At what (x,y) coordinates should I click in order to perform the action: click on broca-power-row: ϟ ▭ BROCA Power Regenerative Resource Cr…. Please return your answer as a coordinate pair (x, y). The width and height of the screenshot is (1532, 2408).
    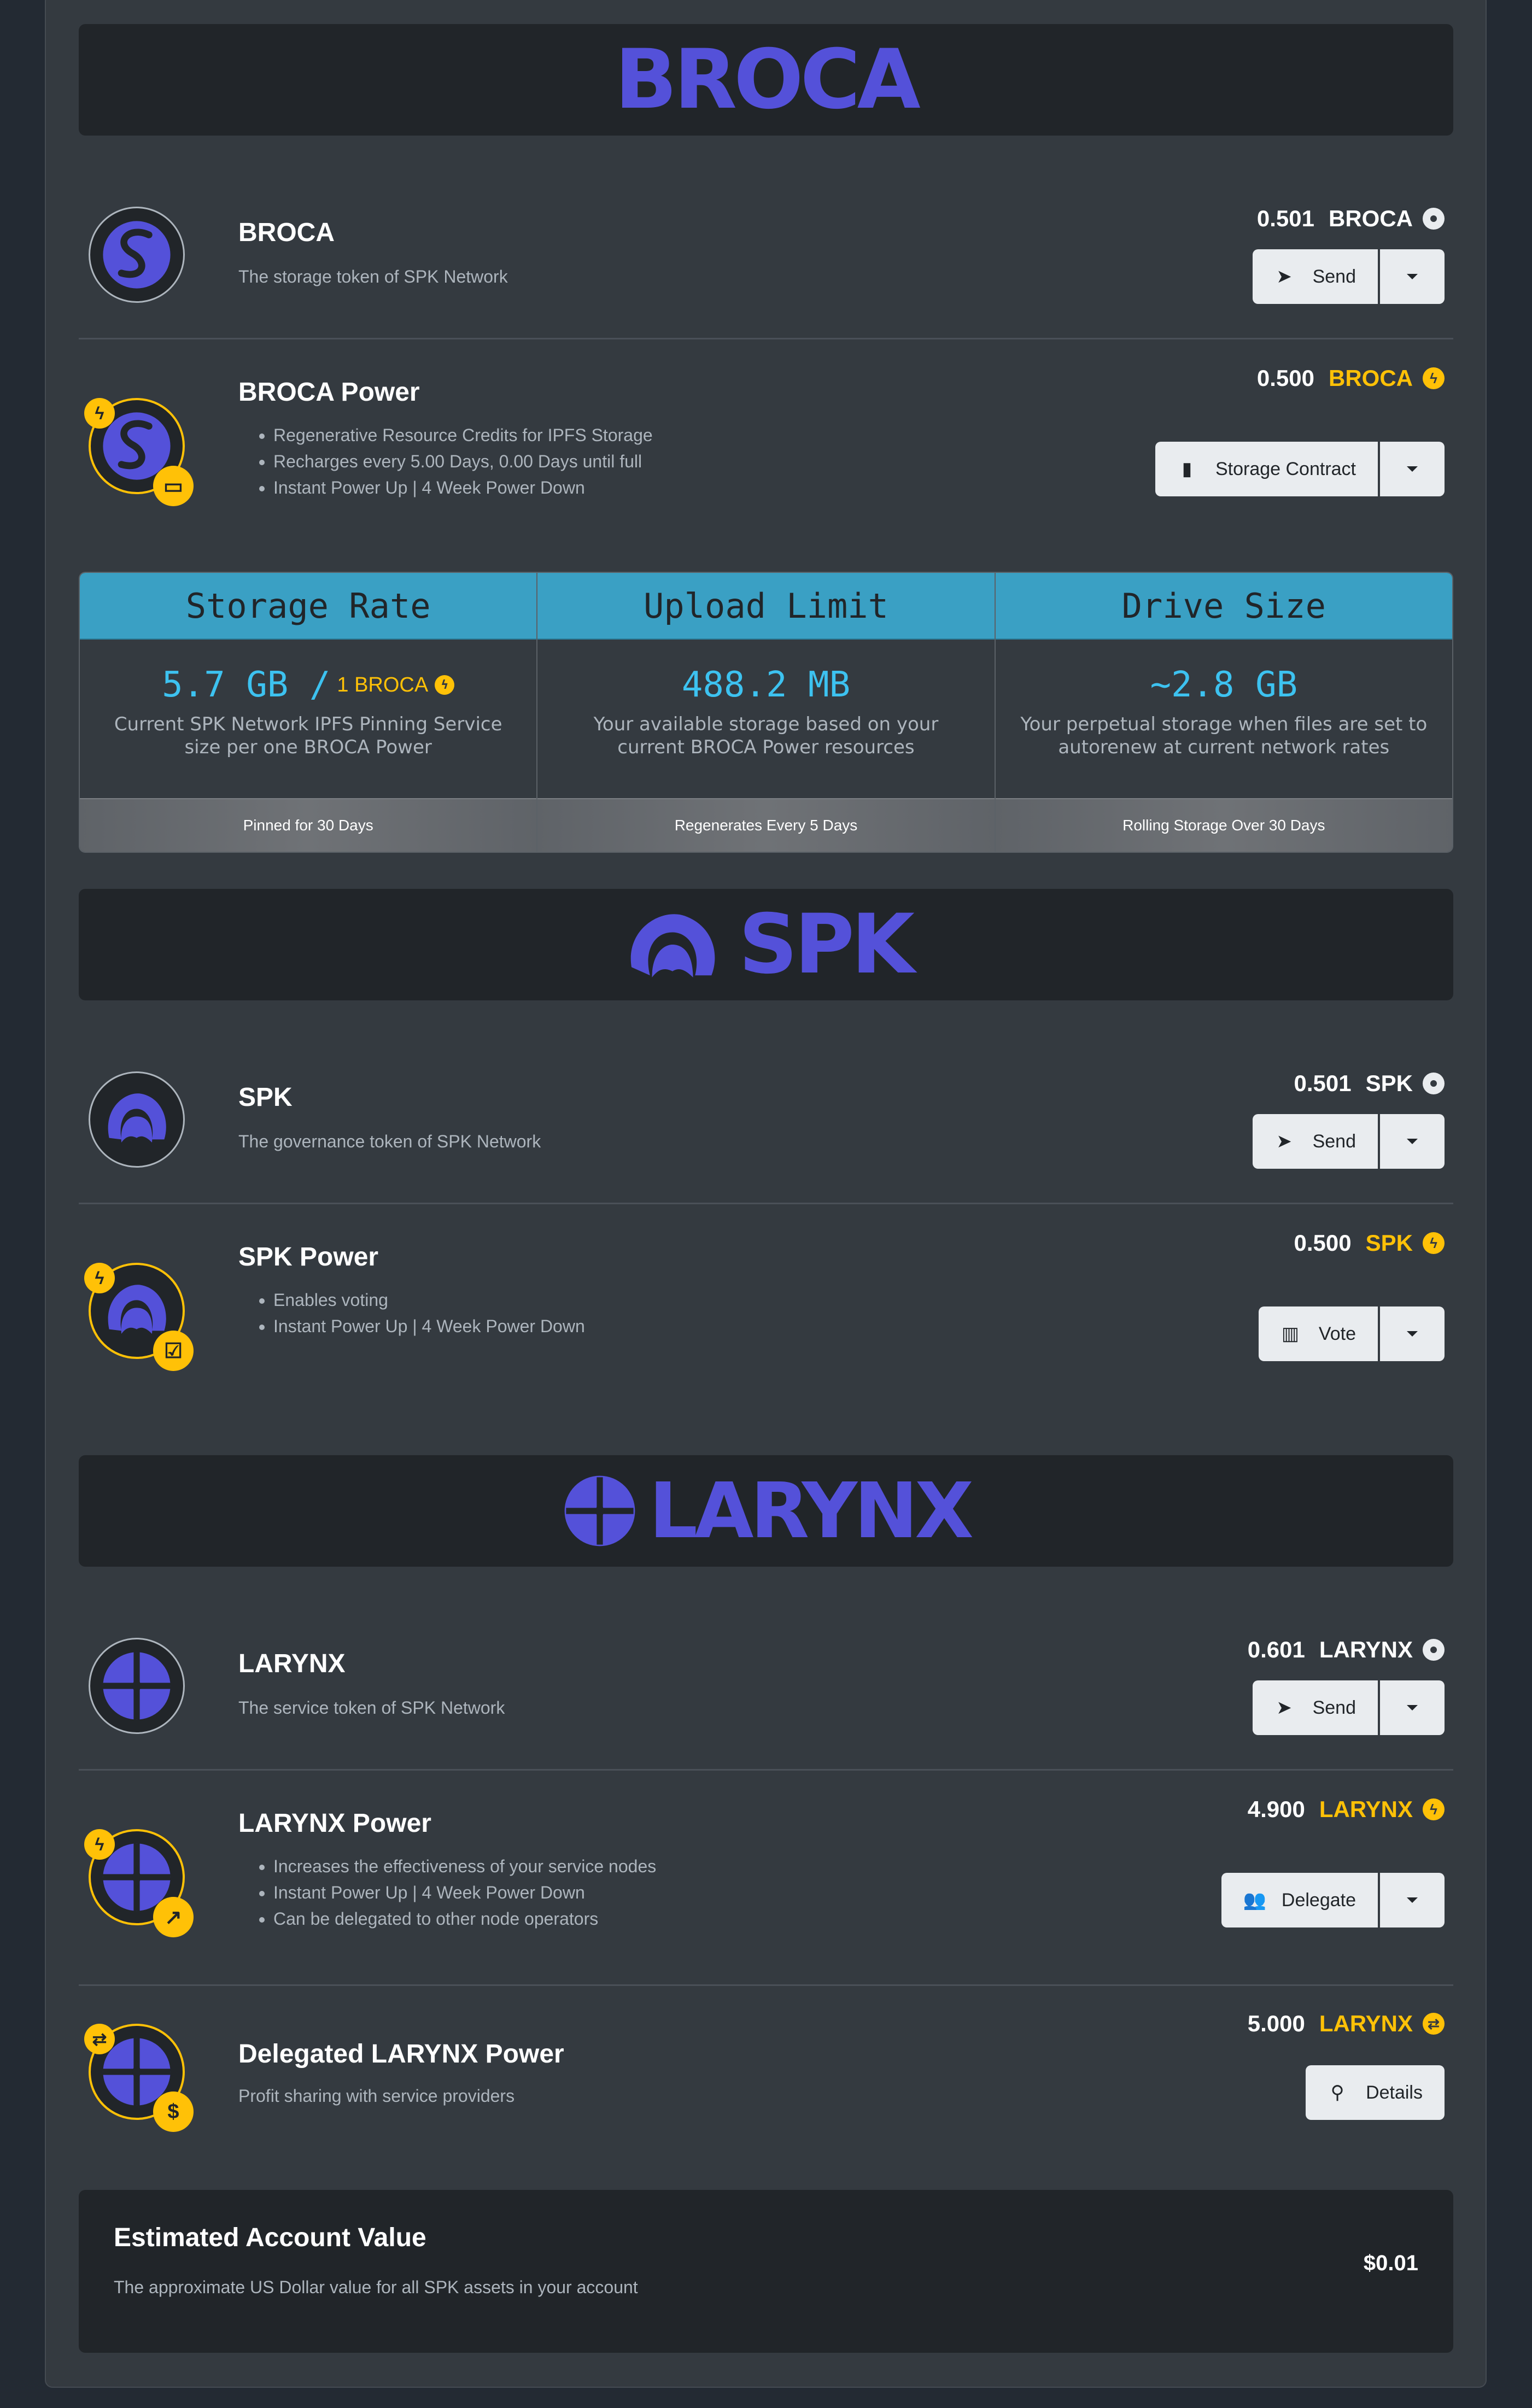
    Looking at the image, I should click on (766, 450).